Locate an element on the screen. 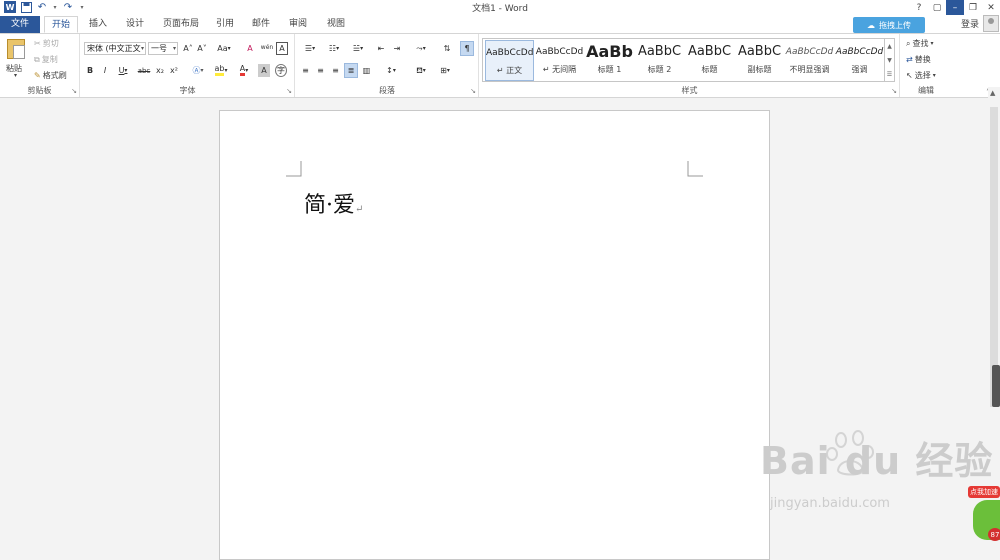 This screenshot has width=1000, height=560. brush-icon: ✎ is located at coordinates (37, 75).